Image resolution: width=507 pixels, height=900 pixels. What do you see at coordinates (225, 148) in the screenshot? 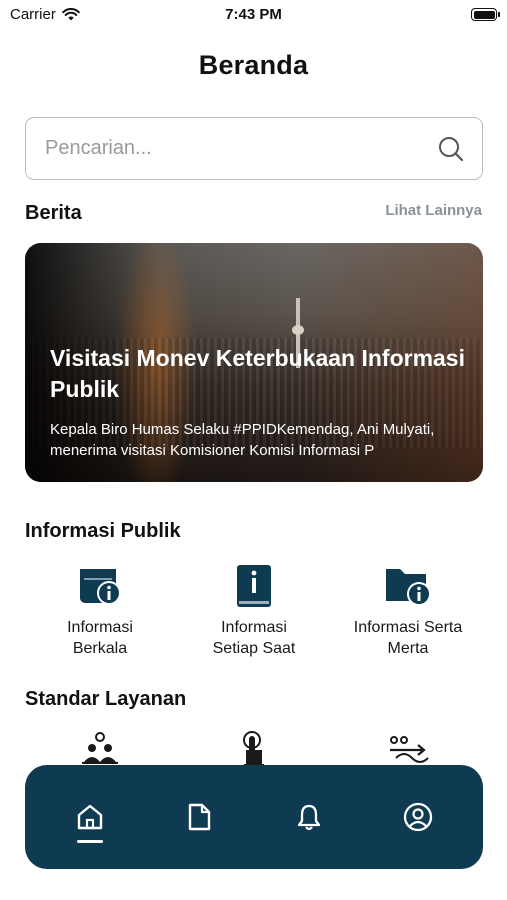
I see `search-input` at bounding box center [225, 148].